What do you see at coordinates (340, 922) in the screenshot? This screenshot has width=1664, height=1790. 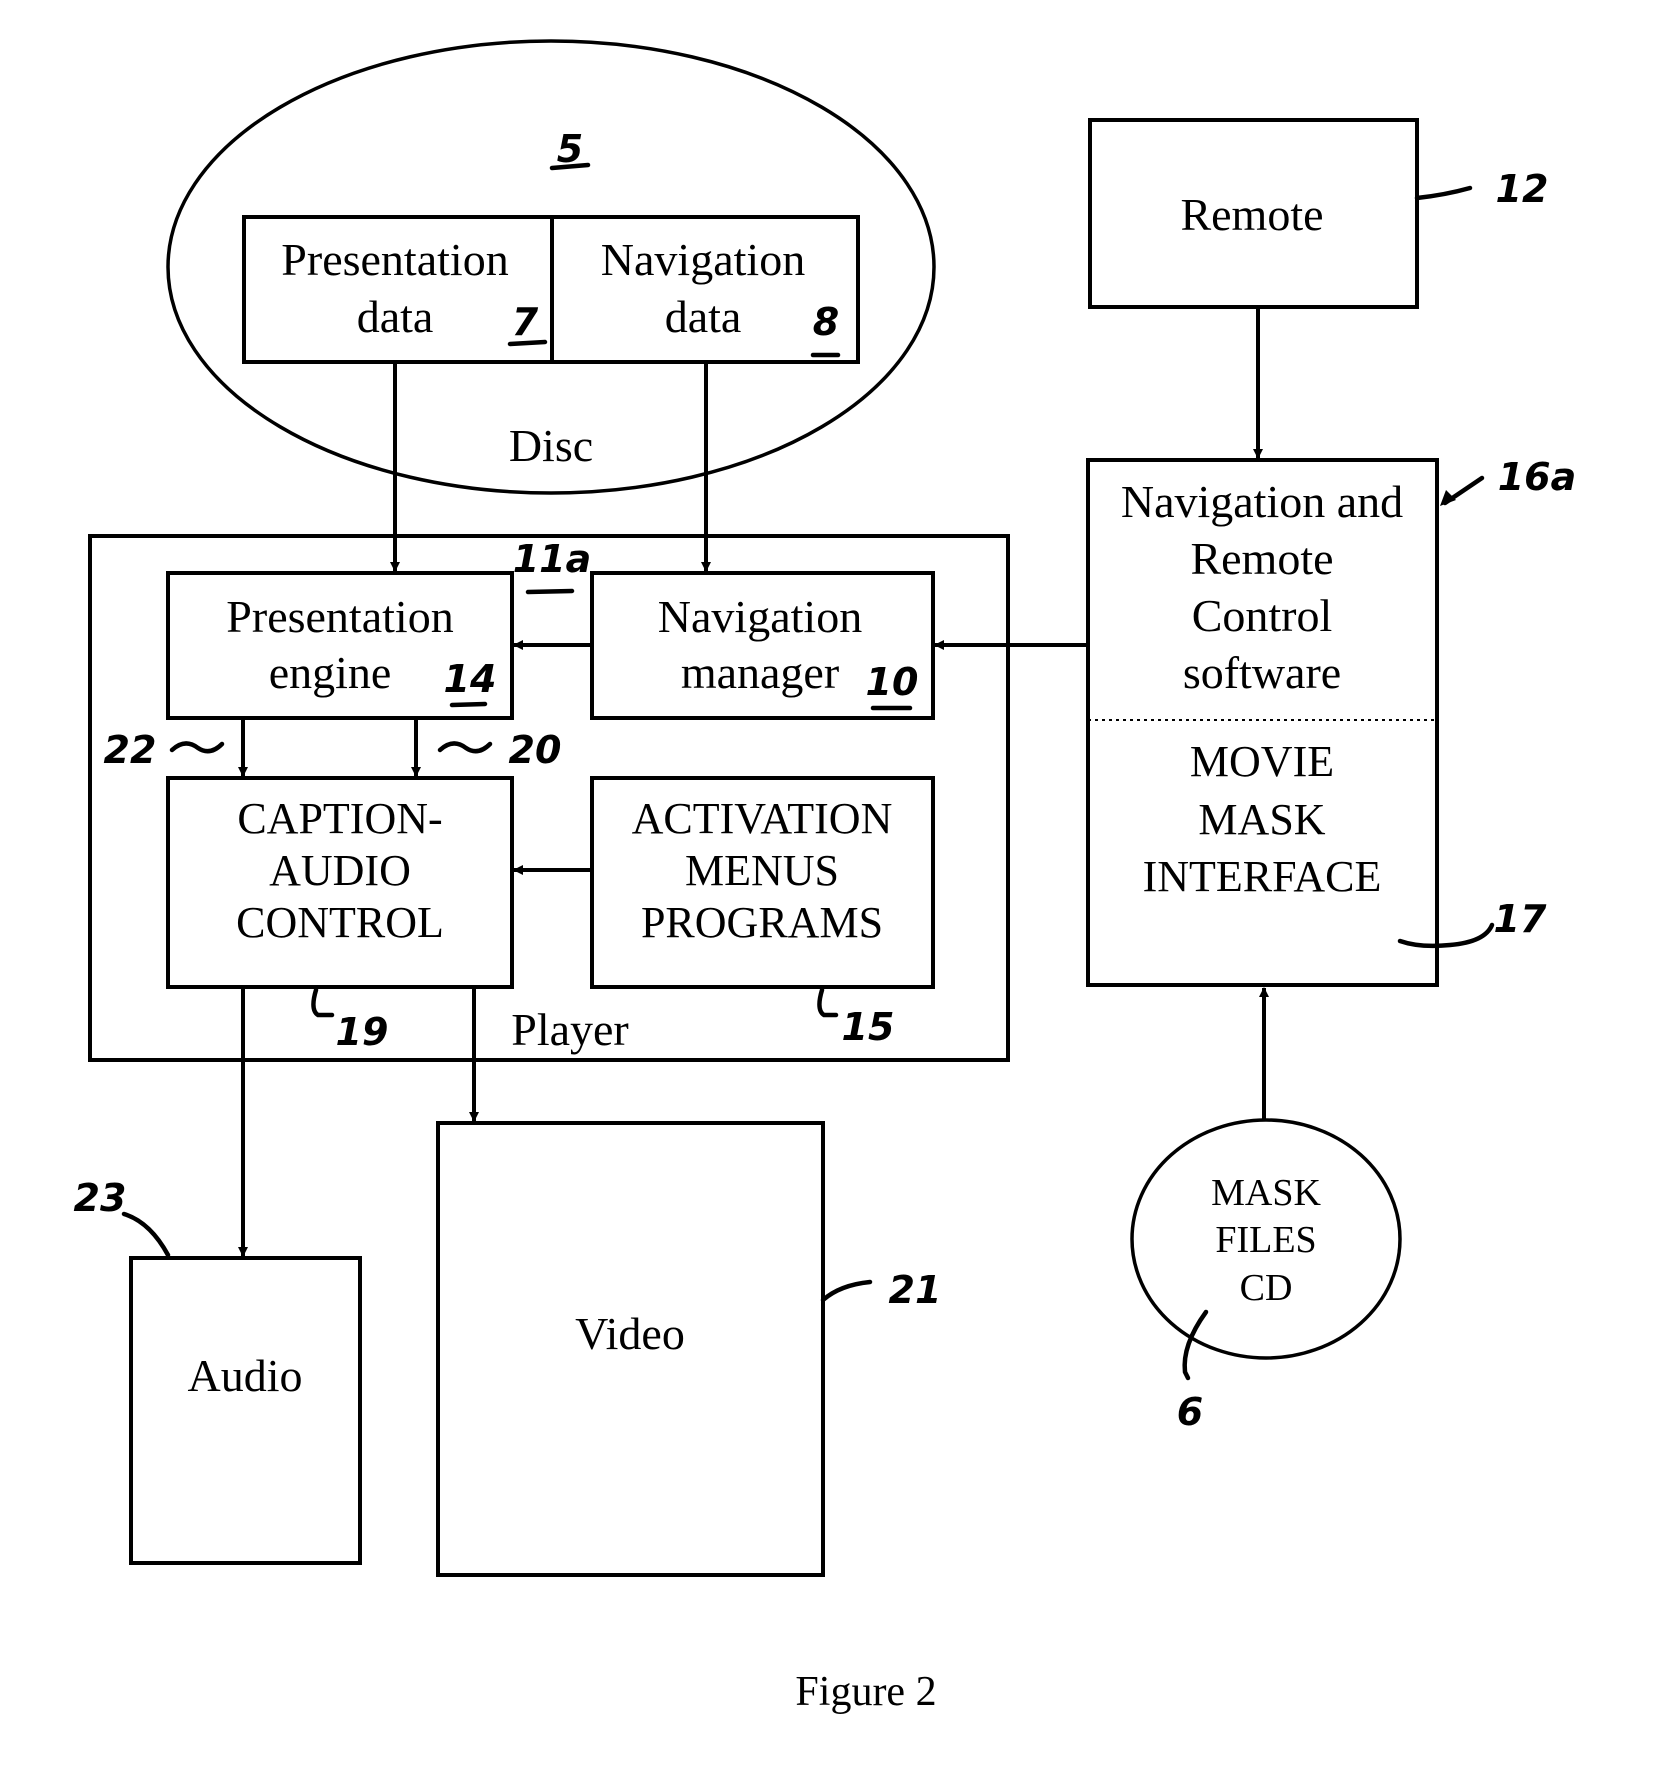 I see `caption-audio-control-line3: CONTROL` at bounding box center [340, 922].